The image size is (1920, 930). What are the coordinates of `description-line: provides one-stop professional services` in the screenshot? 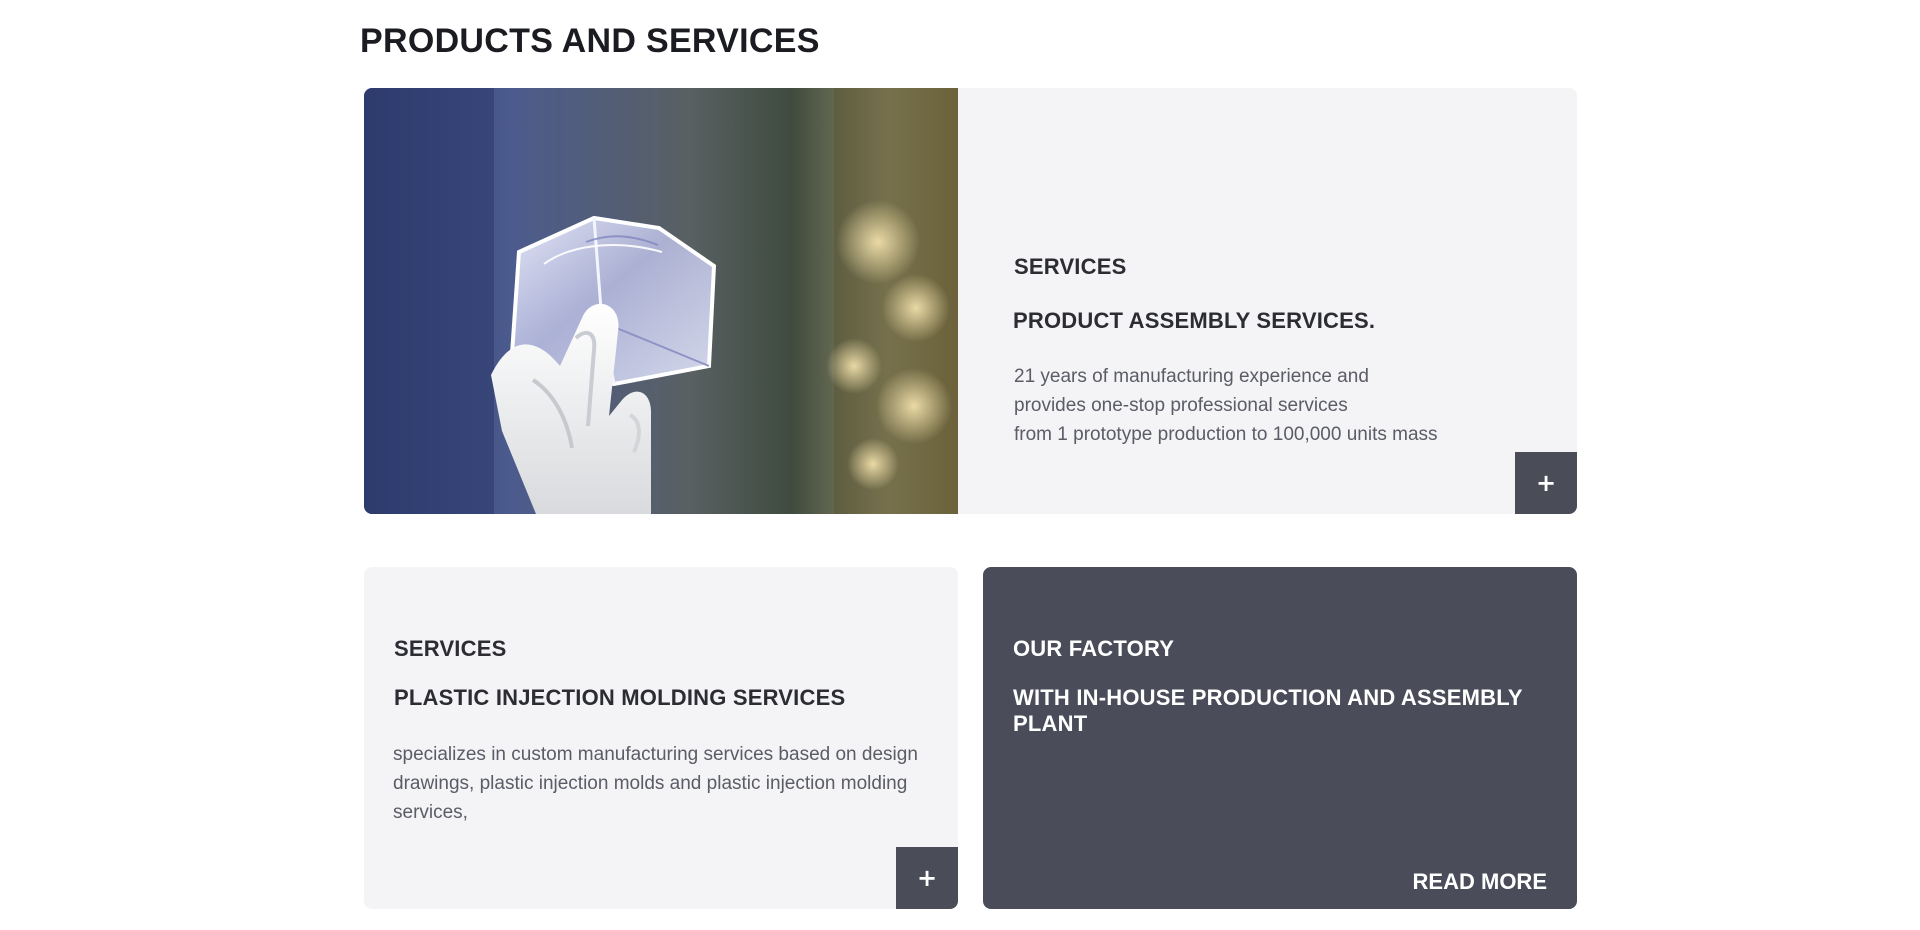 It's located at (1181, 405).